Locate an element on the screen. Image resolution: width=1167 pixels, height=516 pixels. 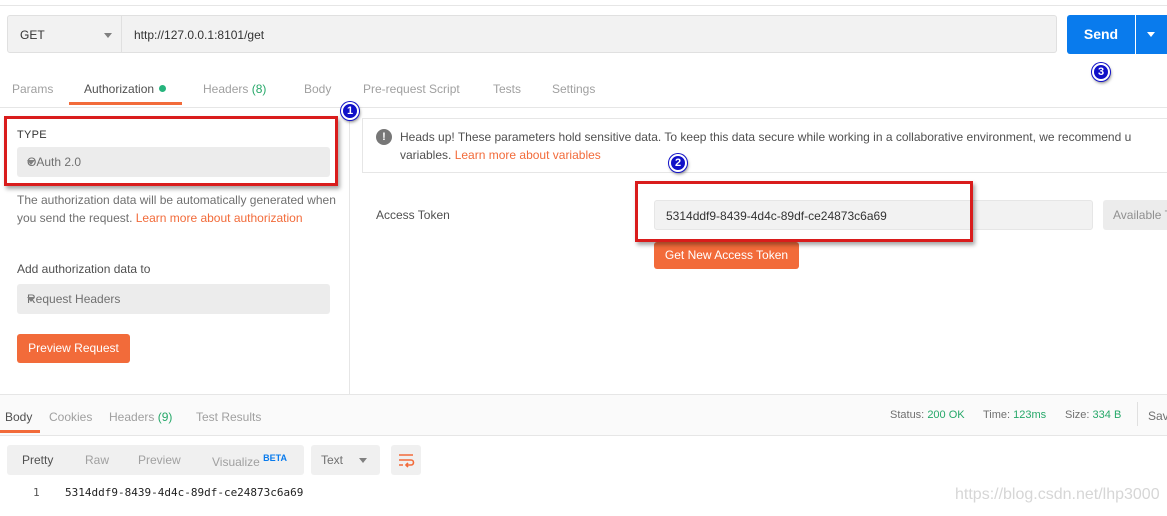
tab-params: Params is located at coordinates (32, 89).